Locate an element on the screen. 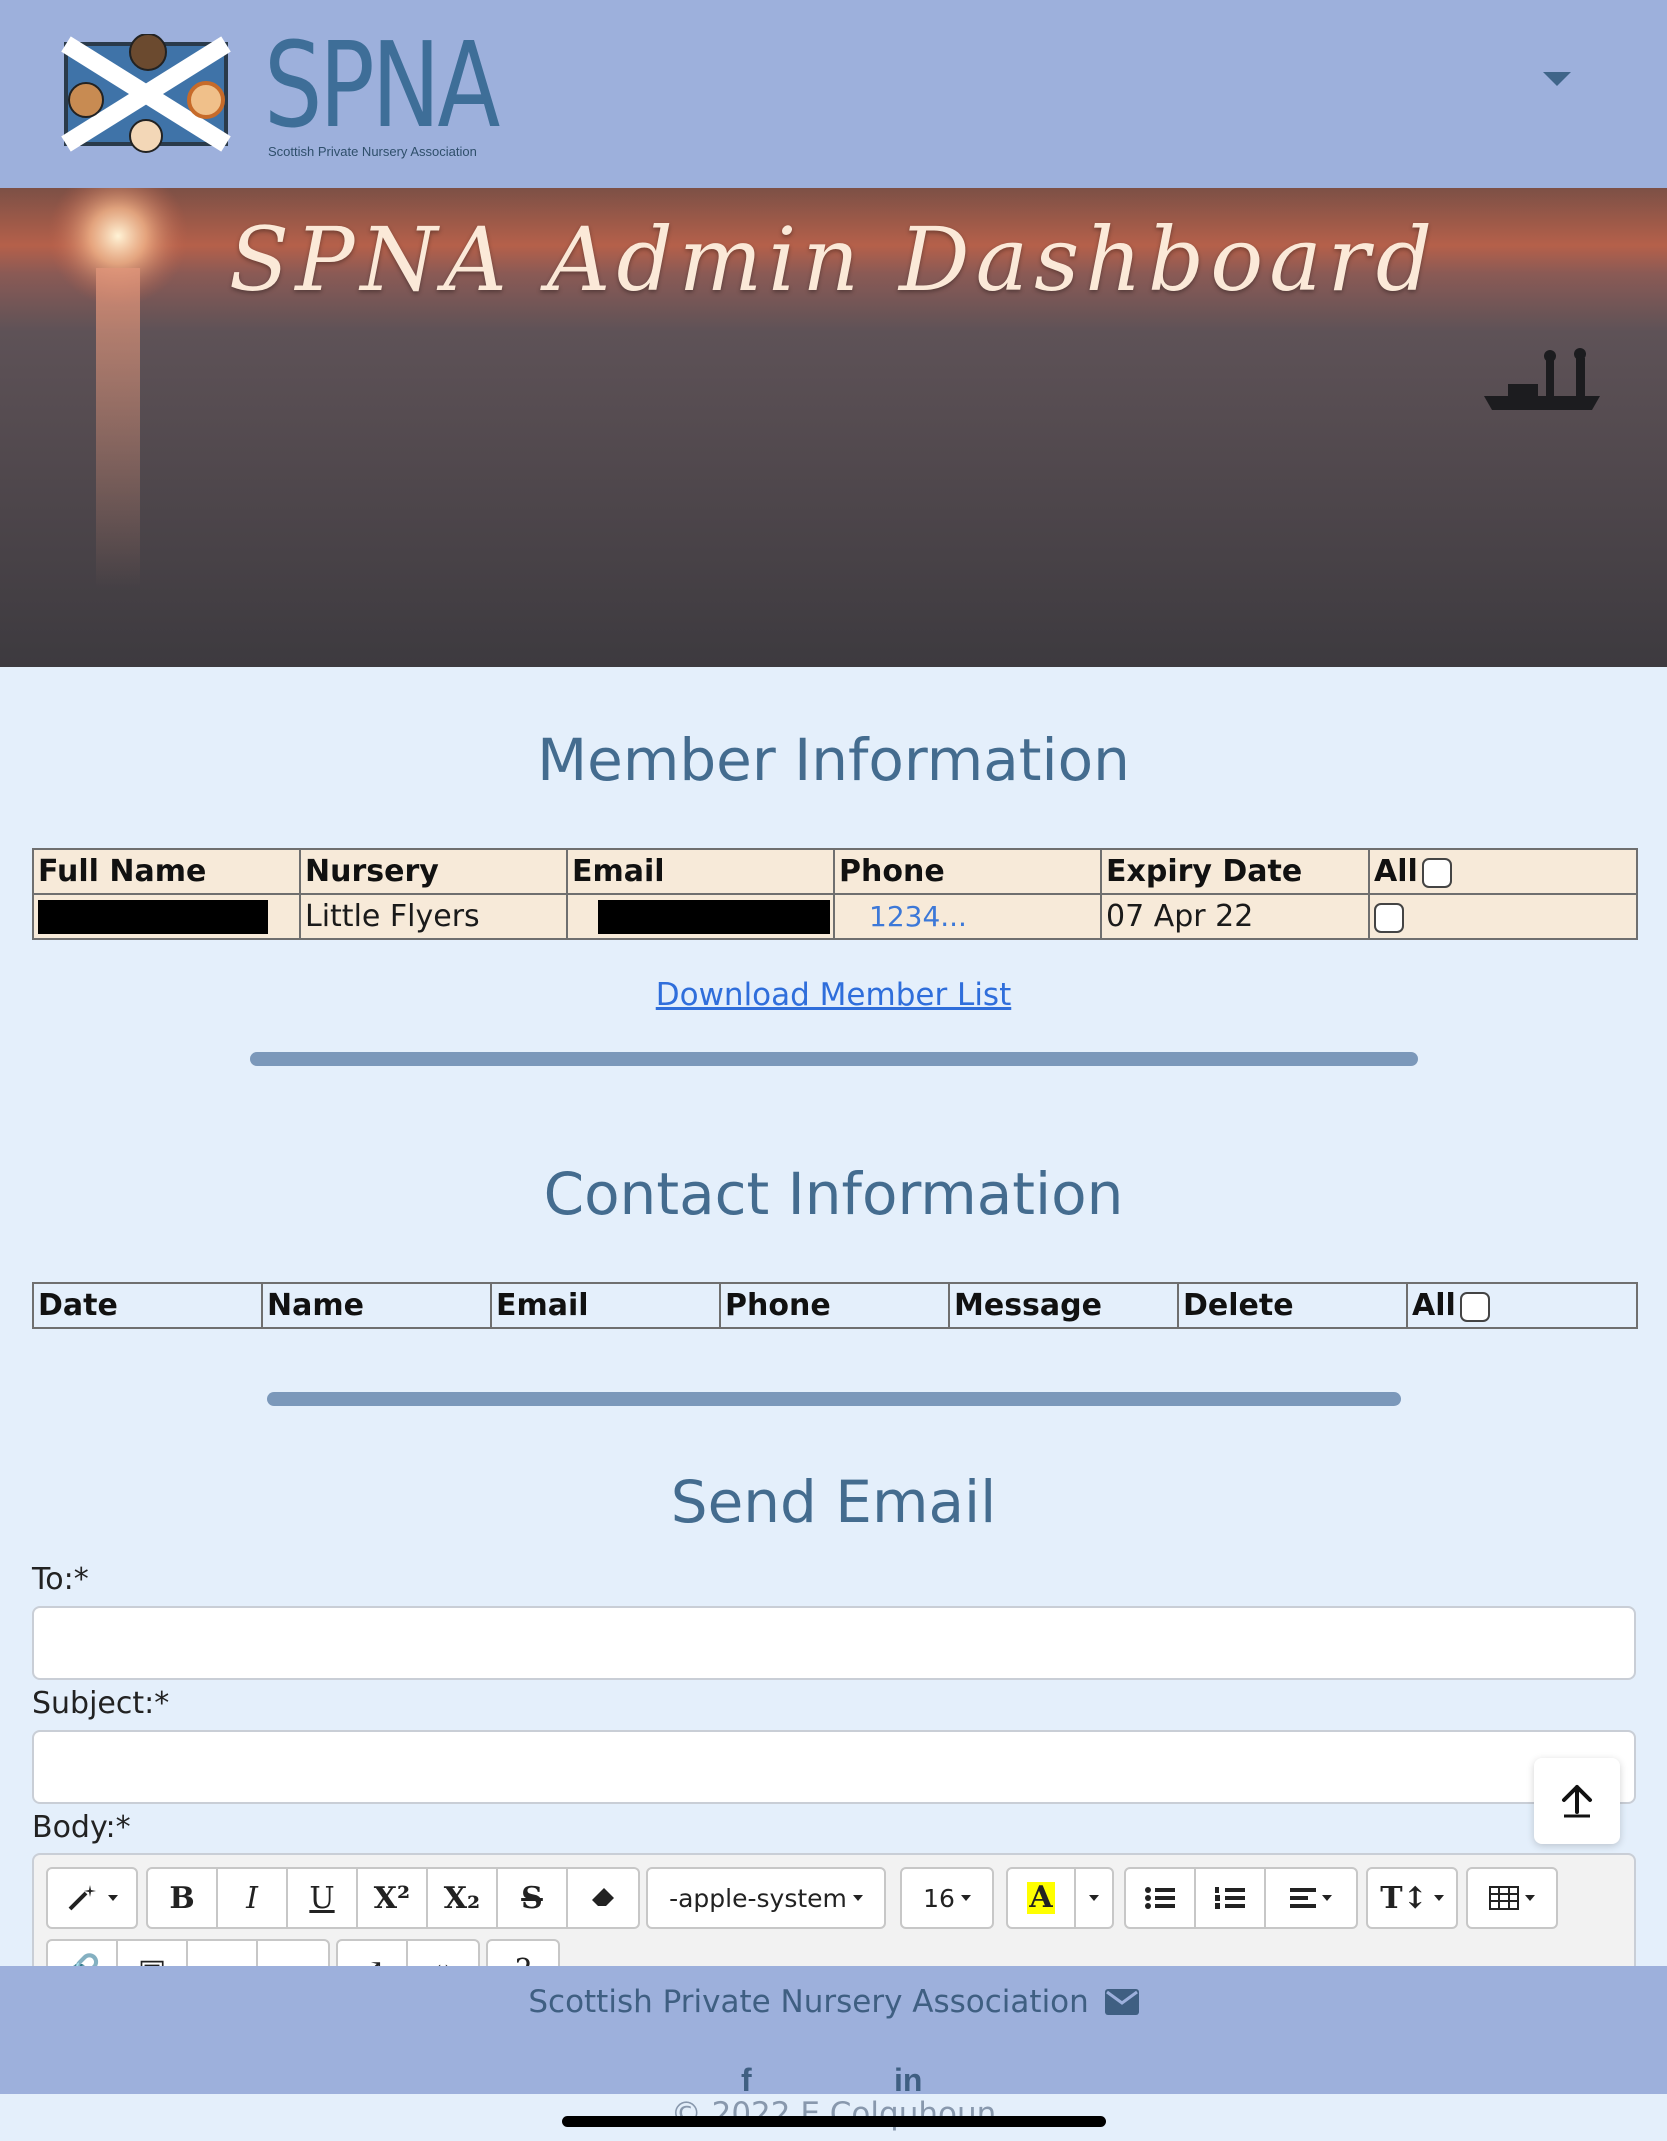  style-toolbar-group is located at coordinates (92, 1898).